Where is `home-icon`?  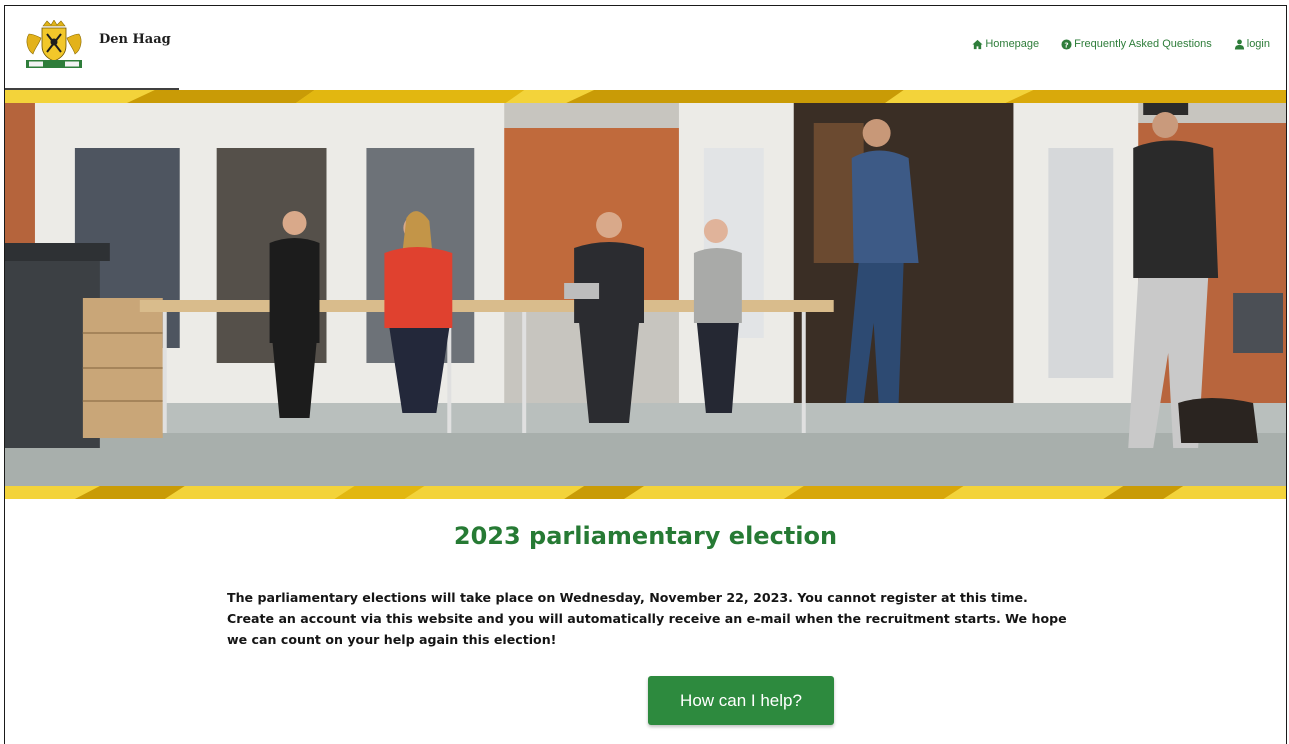
home-icon is located at coordinates (977, 44).